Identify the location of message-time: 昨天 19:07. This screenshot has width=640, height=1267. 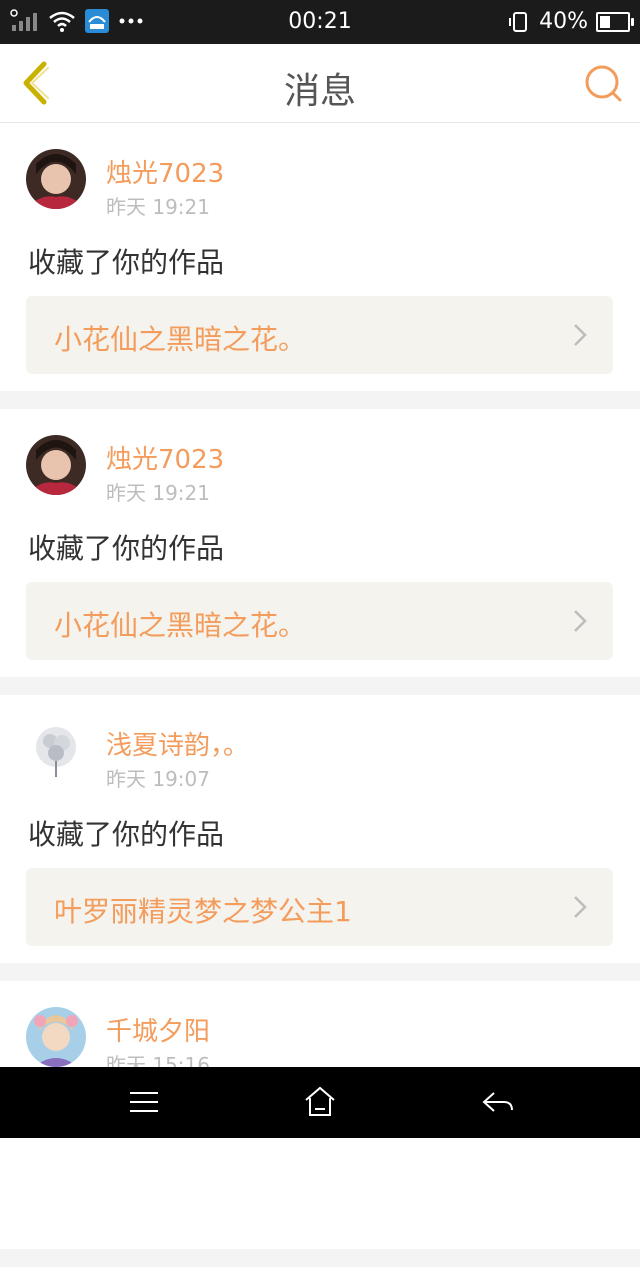
(158, 779).